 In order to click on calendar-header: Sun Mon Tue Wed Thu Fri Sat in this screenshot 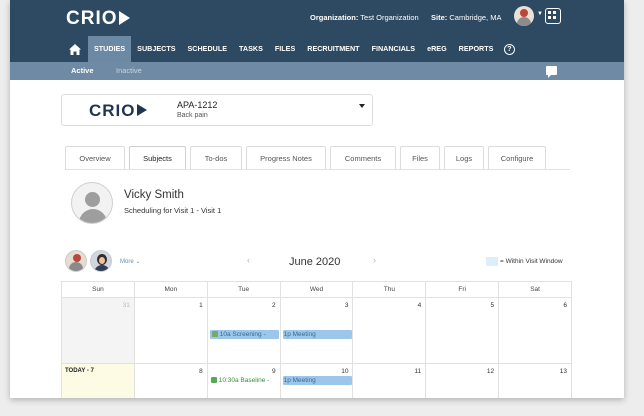, I will do `click(317, 289)`.